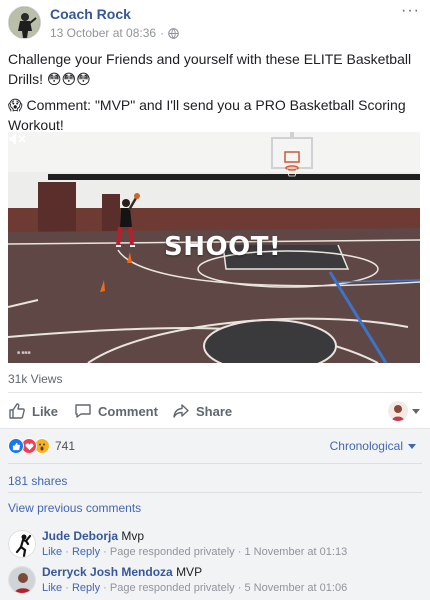 This screenshot has width=430, height=600. What do you see at coordinates (103, 33) in the screenshot?
I see `post-timestamp: 13 October at 08:36` at bounding box center [103, 33].